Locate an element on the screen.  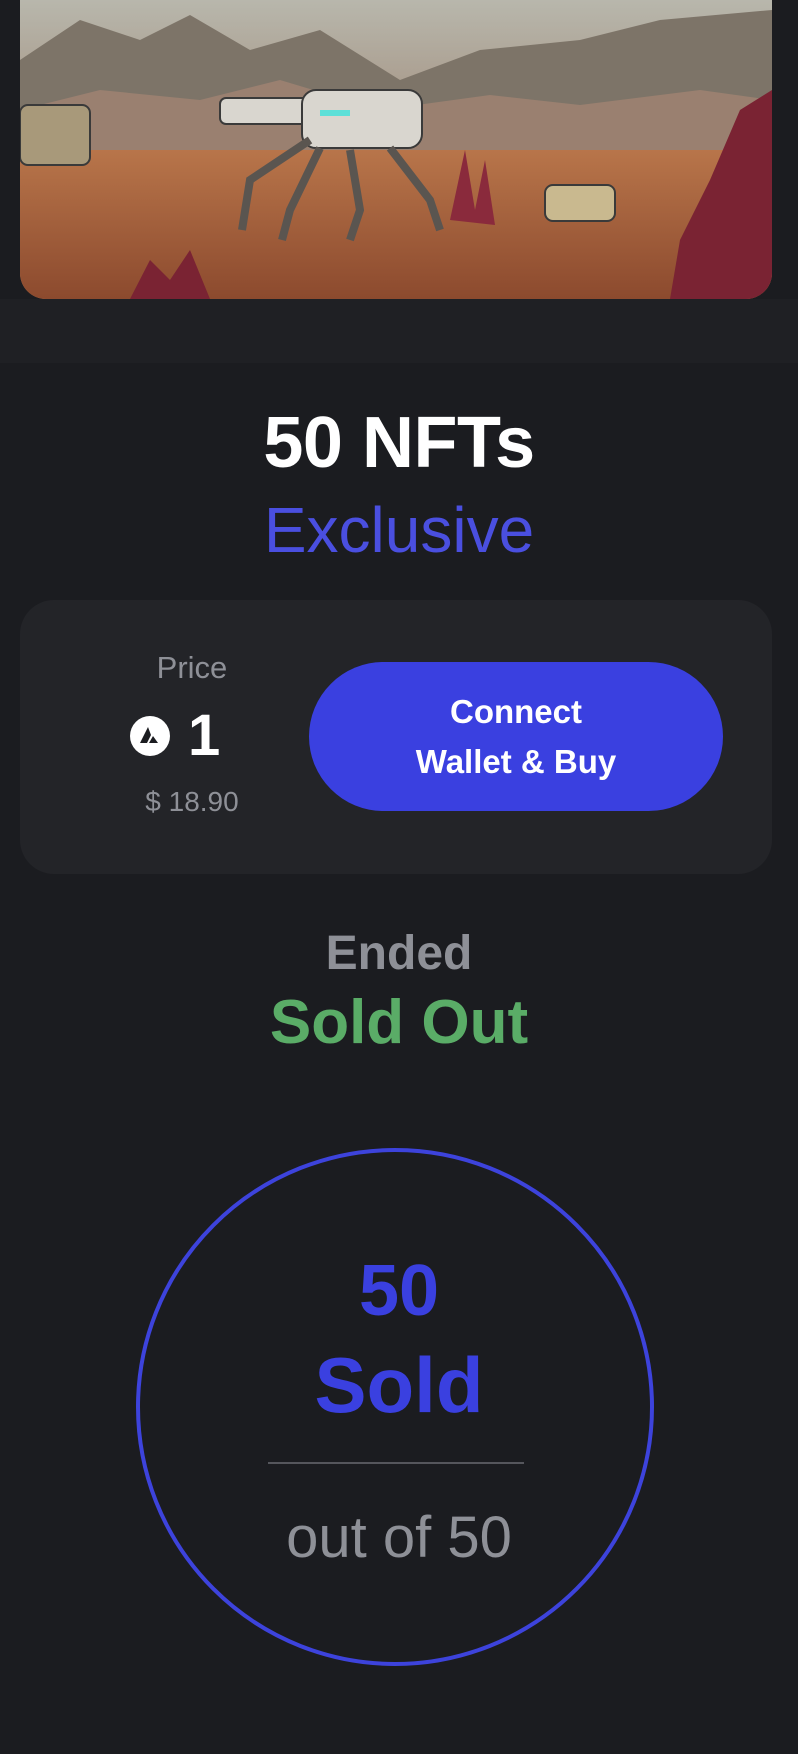
ring-divider is located at coordinates (396, 1463).